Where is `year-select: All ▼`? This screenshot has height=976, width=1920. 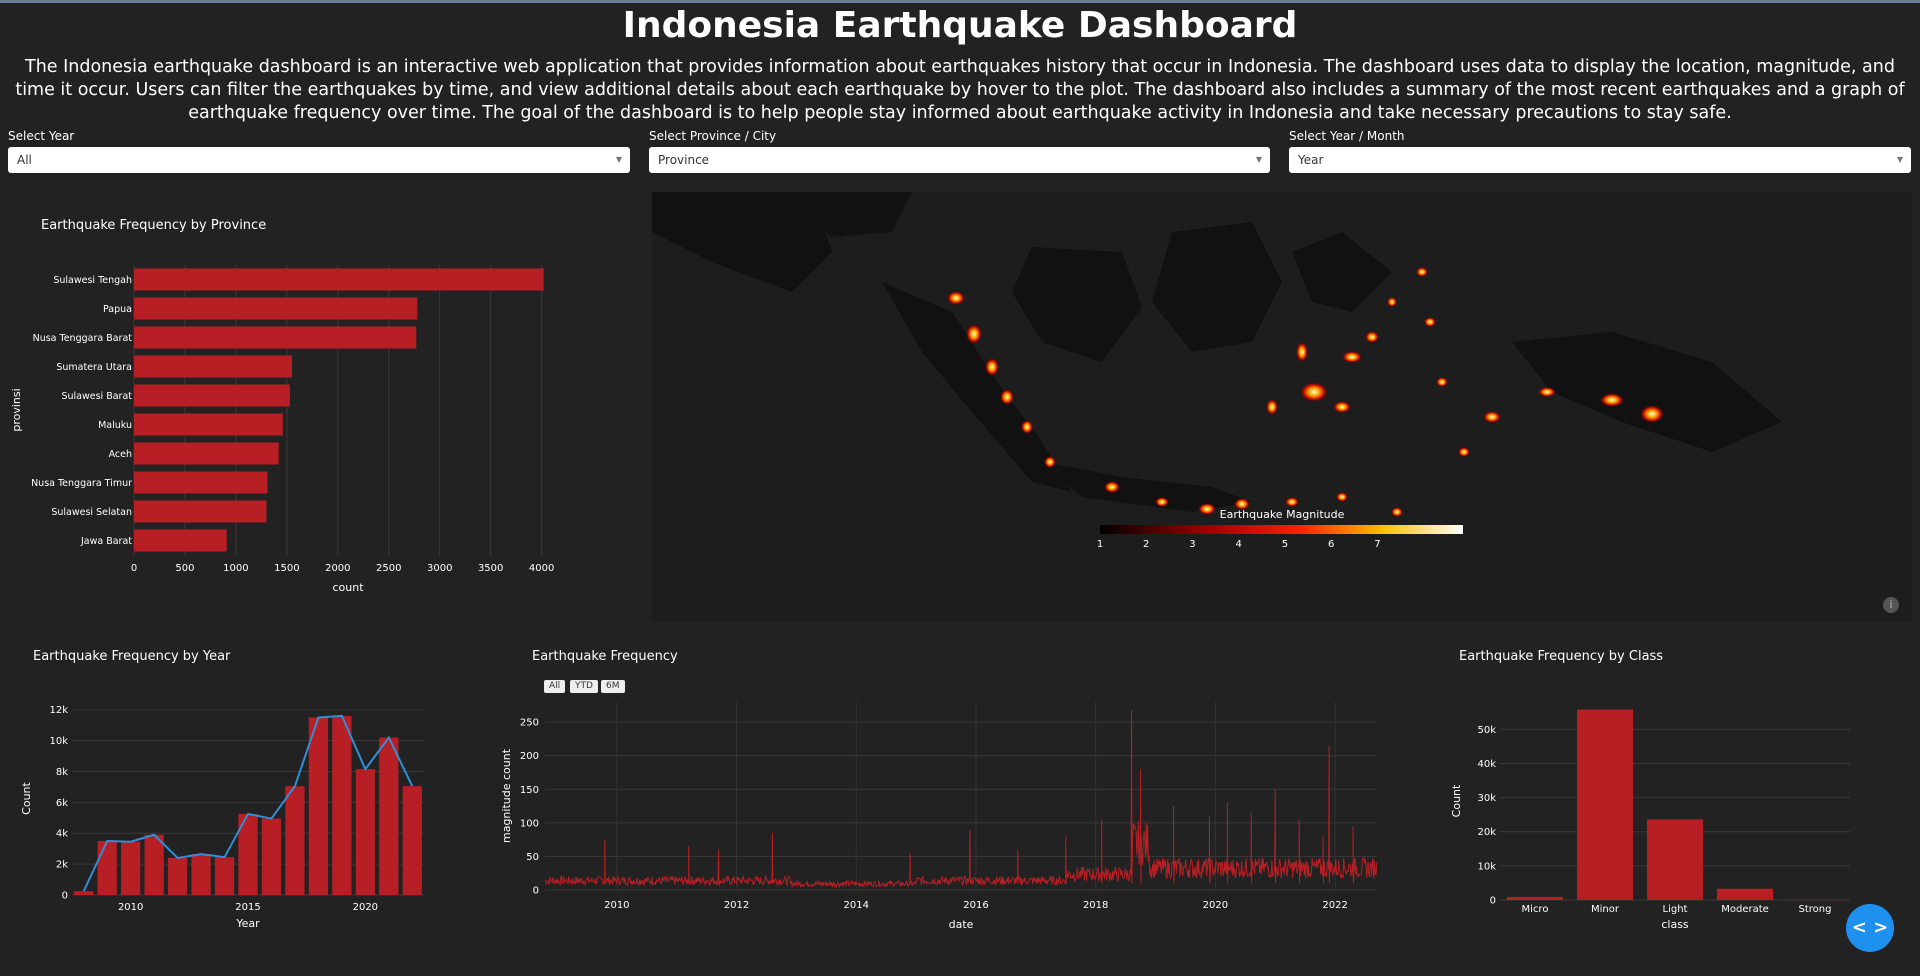 year-select: All ▼ is located at coordinates (319, 160).